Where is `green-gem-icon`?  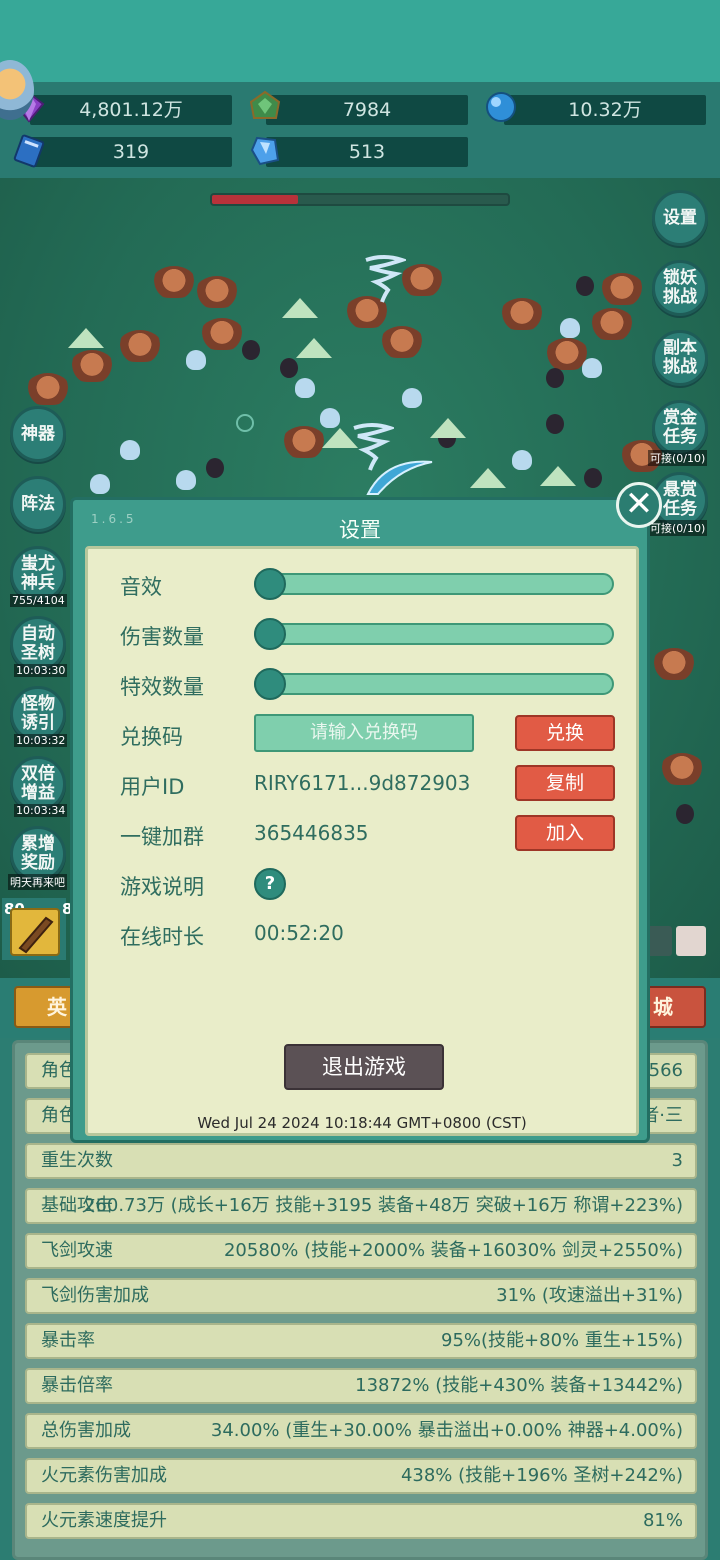
green-gem-icon is located at coordinates (265, 104).